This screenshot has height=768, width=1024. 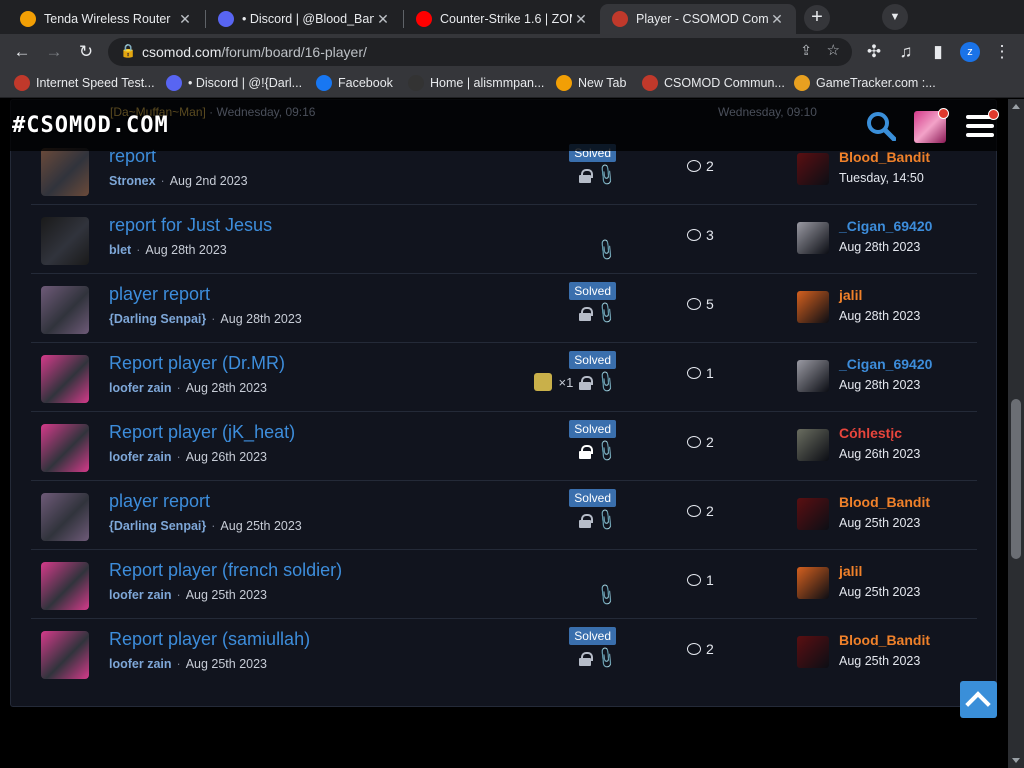 I want to click on search-icon, so click(x=881, y=126).